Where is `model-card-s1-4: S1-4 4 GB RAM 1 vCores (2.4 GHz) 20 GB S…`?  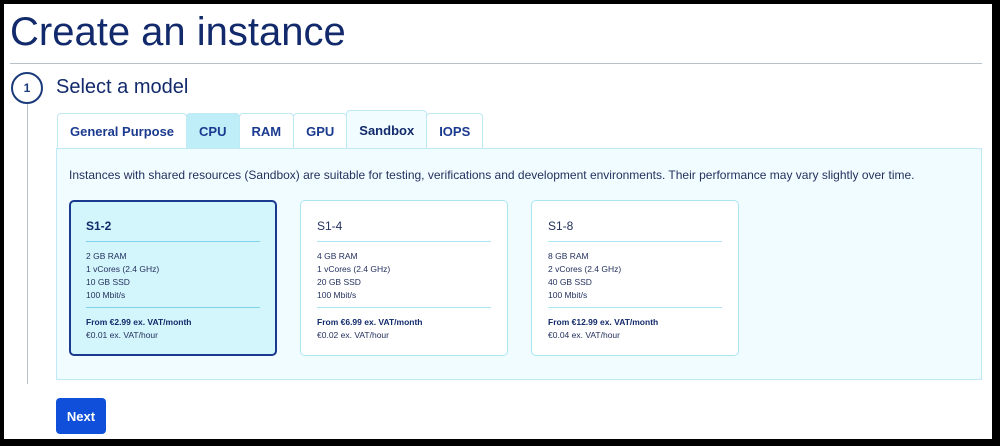
model-card-s1-4: S1-4 4 GB RAM 1 vCores (2.4 GHz) 20 GB S… is located at coordinates (404, 278).